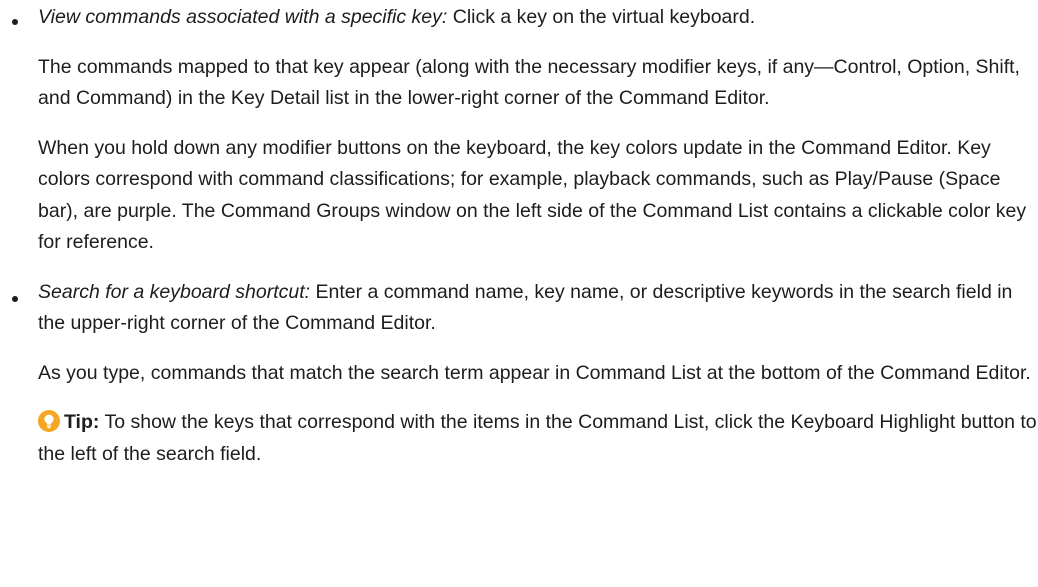 Image resolution: width=1038 pixels, height=587 pixels. Describe the element at coordinates (601, 17) in the screenshot. I see `item-lead-text: Click a key on the virtual keyboard.` at that location.